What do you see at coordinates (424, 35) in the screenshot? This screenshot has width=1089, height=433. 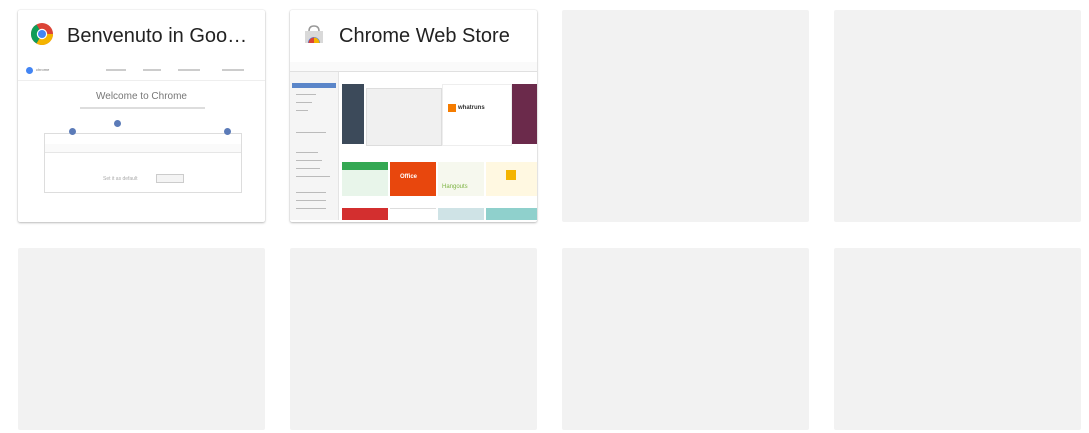 I see `tile-title: Chrome Web Store` at bounding box center [424, 35].